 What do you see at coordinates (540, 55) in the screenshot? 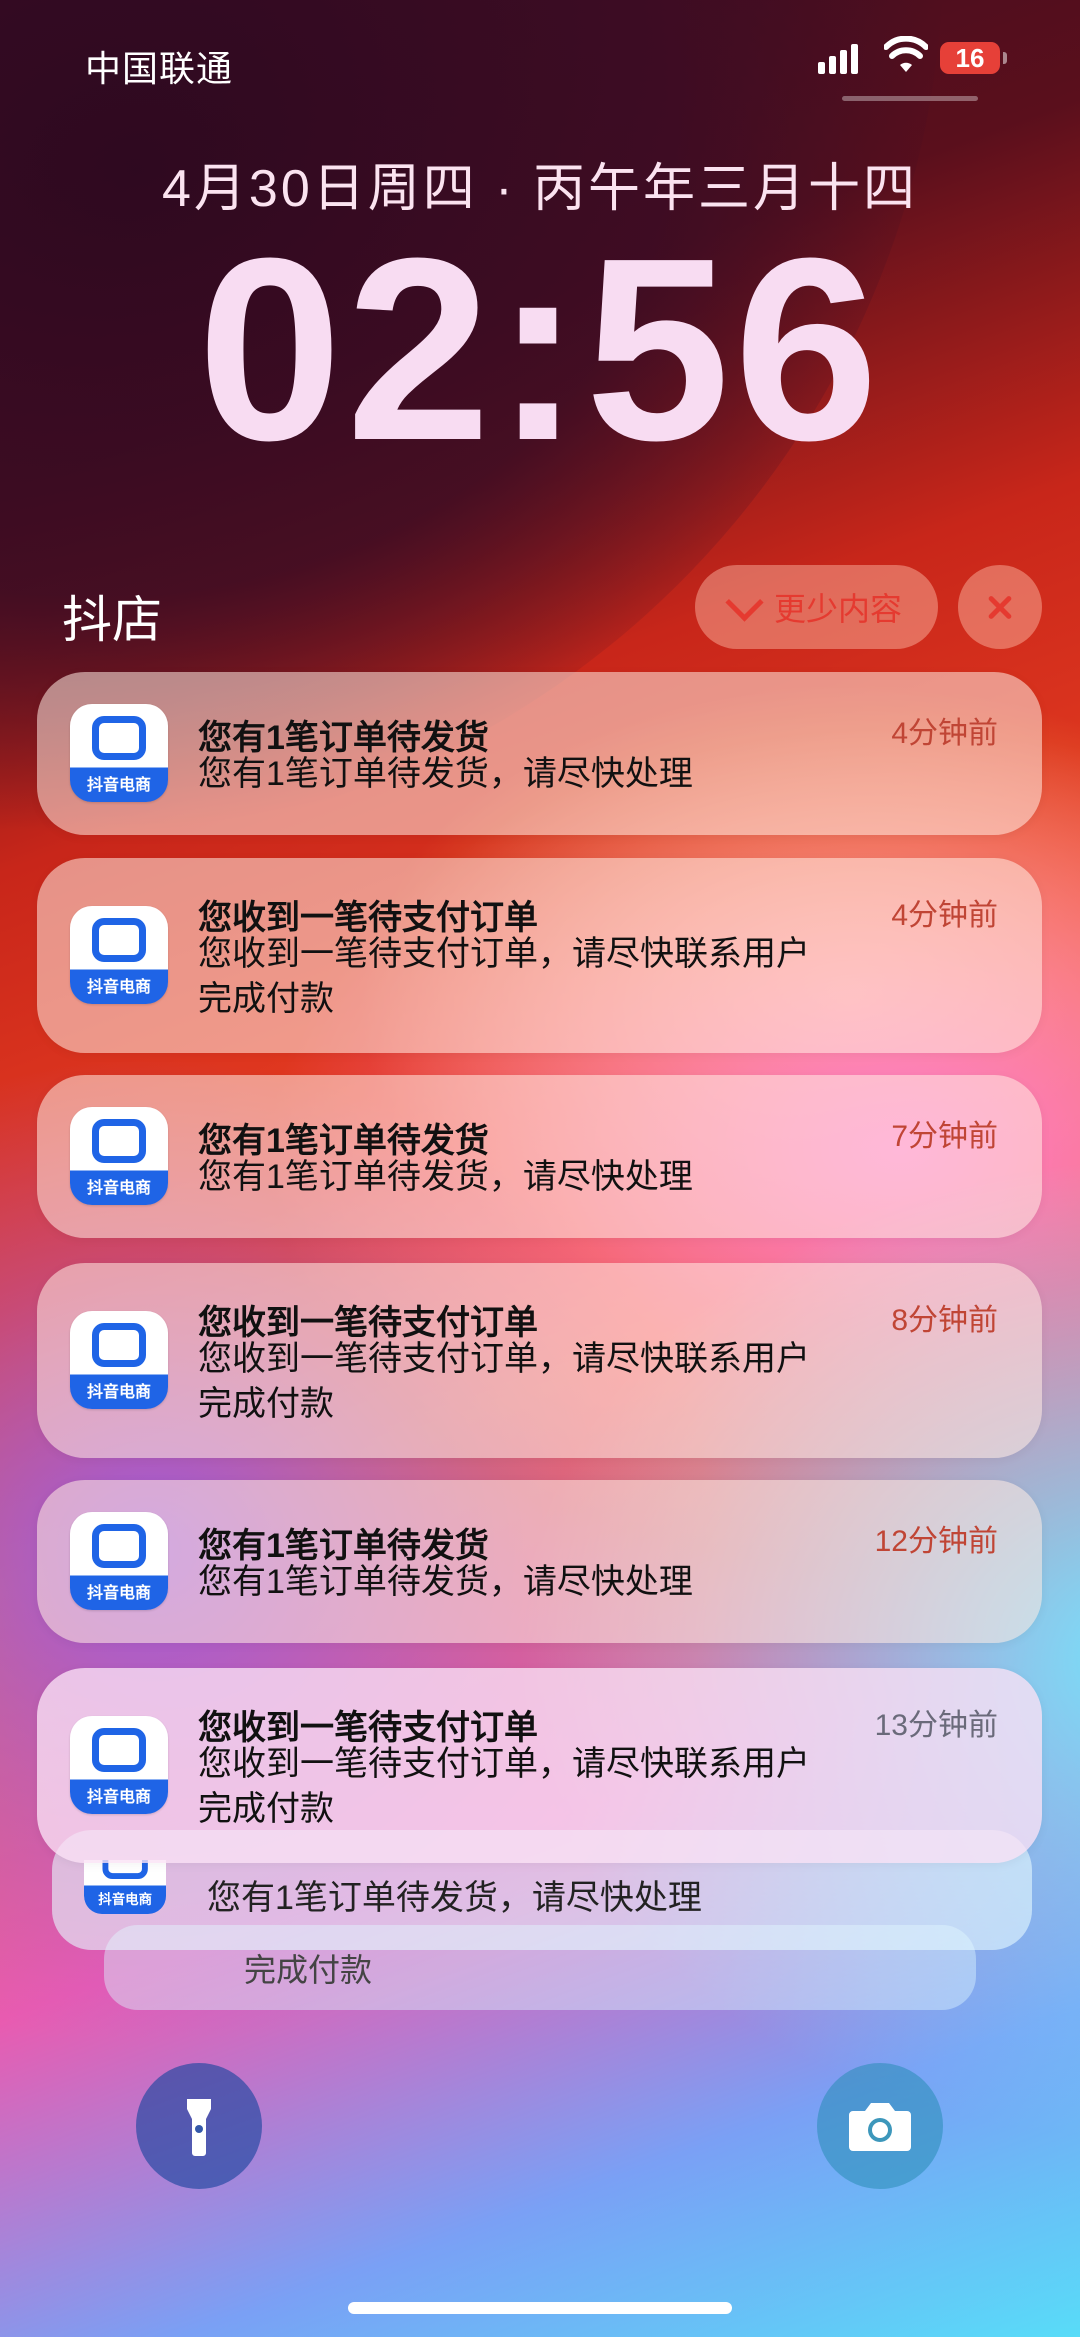
I see `status-bar: 中国联通 16` at bounding box center [540, 55].